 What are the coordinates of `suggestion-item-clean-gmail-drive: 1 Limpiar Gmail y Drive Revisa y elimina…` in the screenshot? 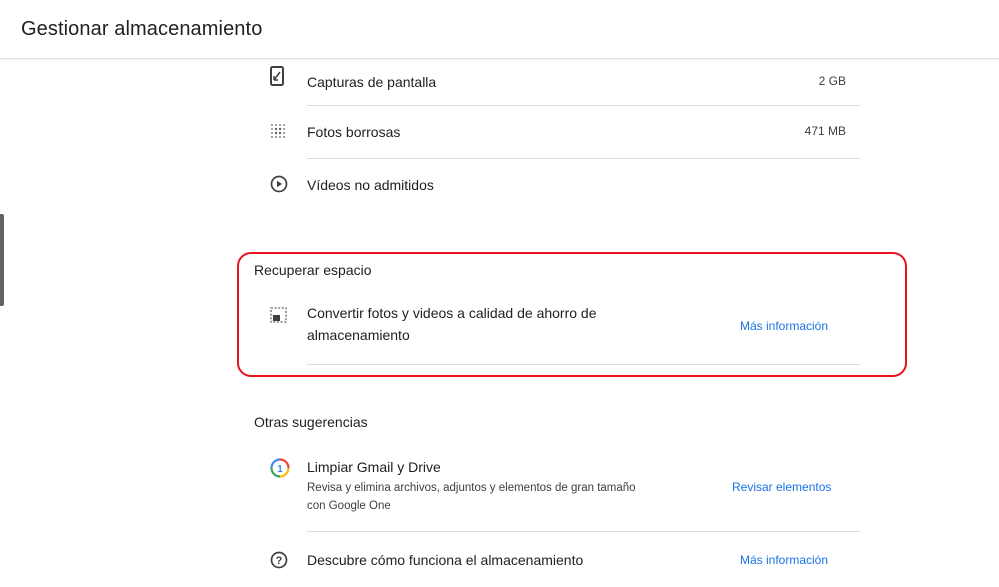 It's located at (499, 491).